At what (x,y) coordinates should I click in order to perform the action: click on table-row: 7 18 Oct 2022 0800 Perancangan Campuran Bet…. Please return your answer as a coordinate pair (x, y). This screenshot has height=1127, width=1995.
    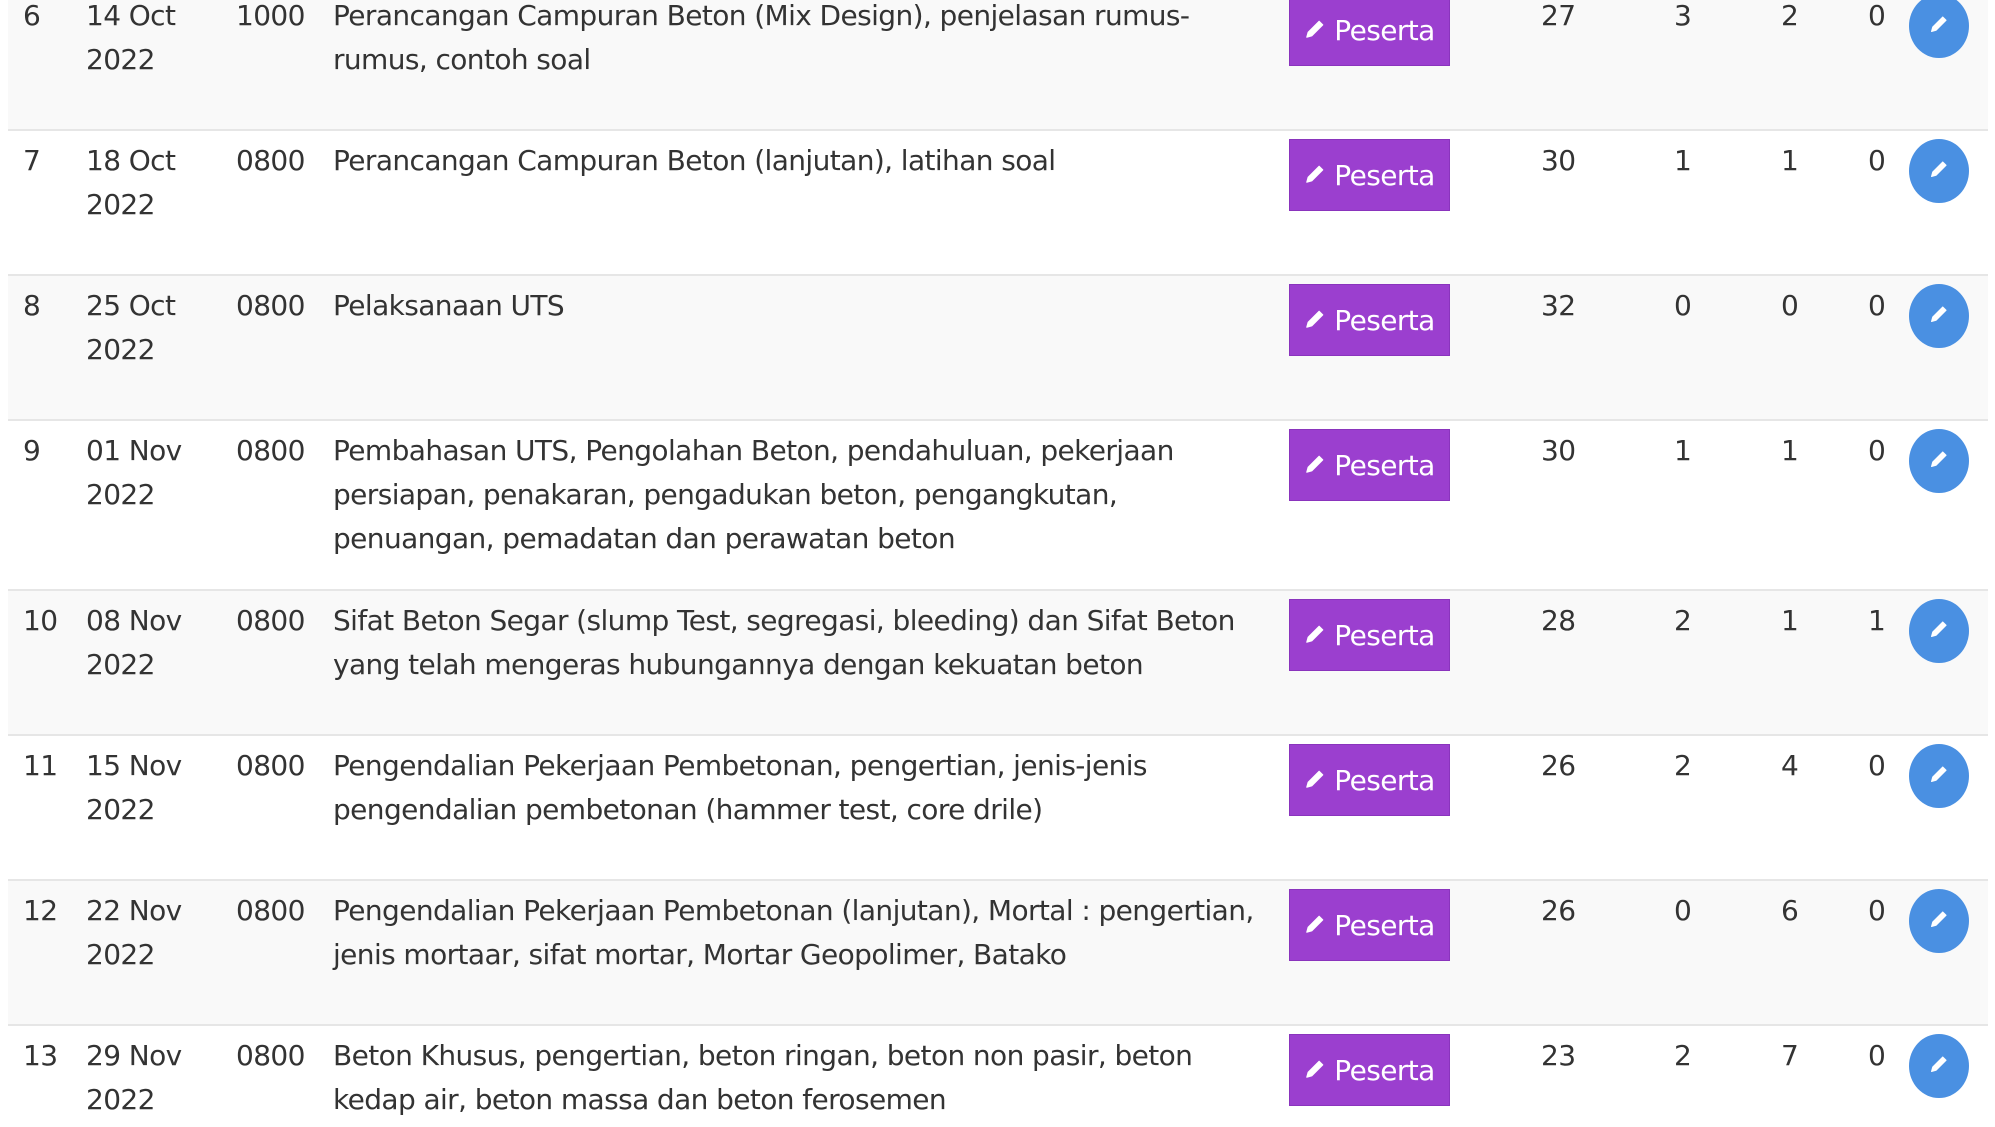
    Looking at the image, I should click on (998, 203).